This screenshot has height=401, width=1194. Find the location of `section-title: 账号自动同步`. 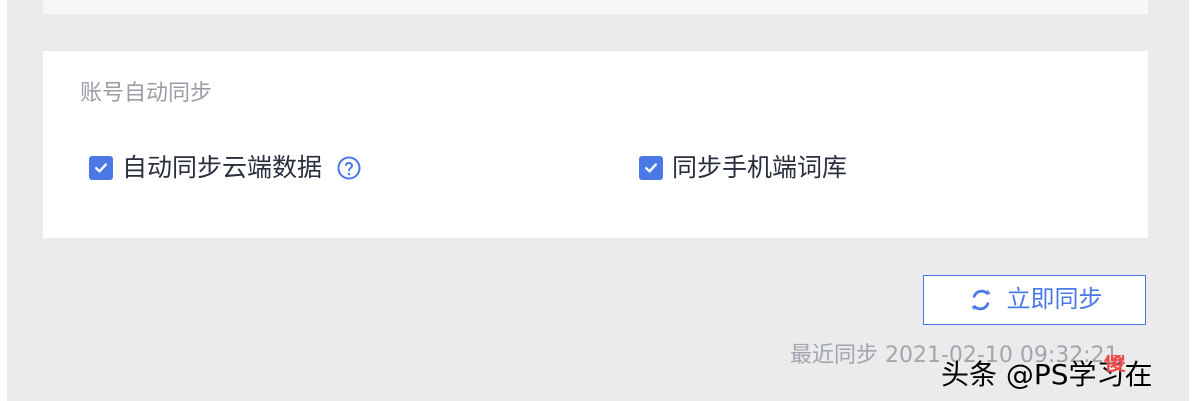

section-title: 账号自动同步 is located at coordinates (146, 93).